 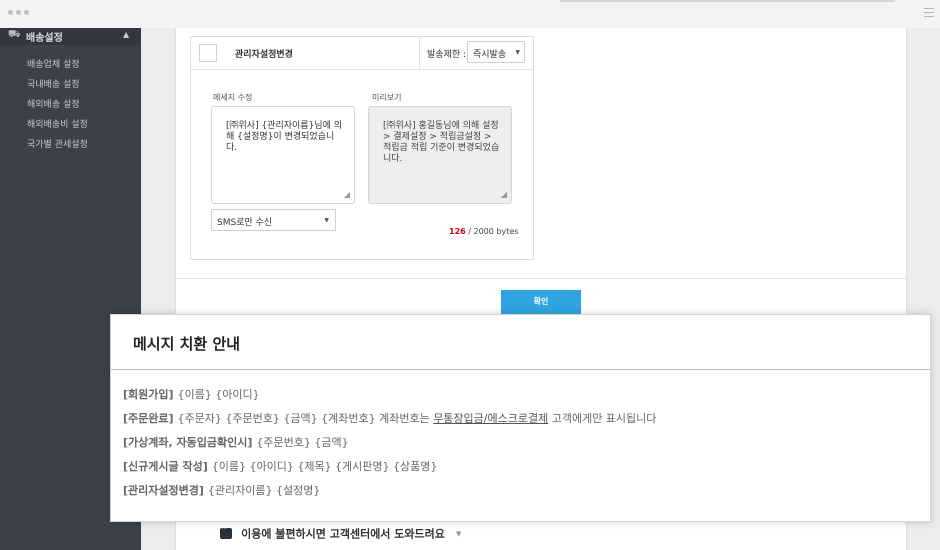 What do you see at coordinates (389, 399) in the screenshot?
I see `list-item: [회원가입] {이름} {아이디}` at bounding box center [389, 399].